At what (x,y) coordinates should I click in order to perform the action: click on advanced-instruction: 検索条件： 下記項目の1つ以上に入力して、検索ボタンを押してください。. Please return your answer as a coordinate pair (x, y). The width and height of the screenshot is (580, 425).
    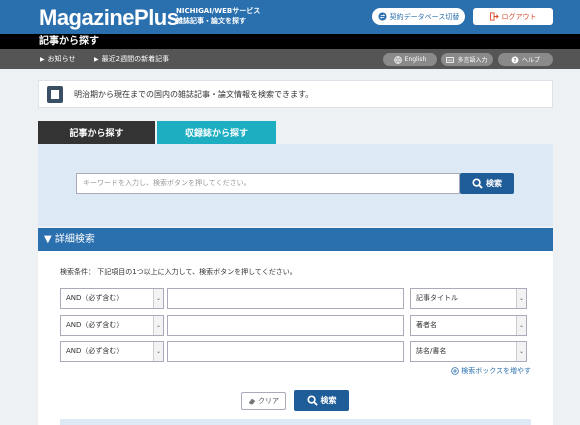
    Looking at the image, I should click on (178, 272).